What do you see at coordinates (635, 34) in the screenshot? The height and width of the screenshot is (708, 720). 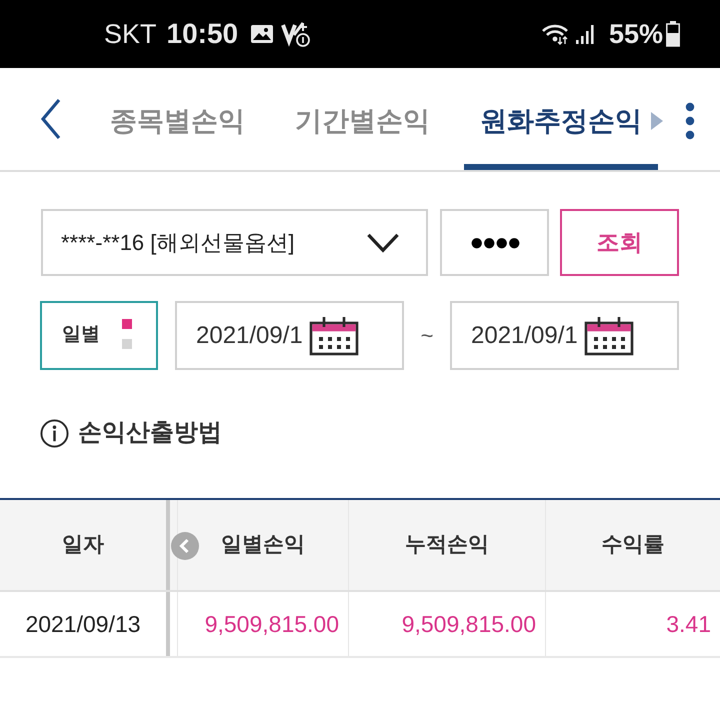 I see `battery-percent: 55%` at bounding box center [635, 34].